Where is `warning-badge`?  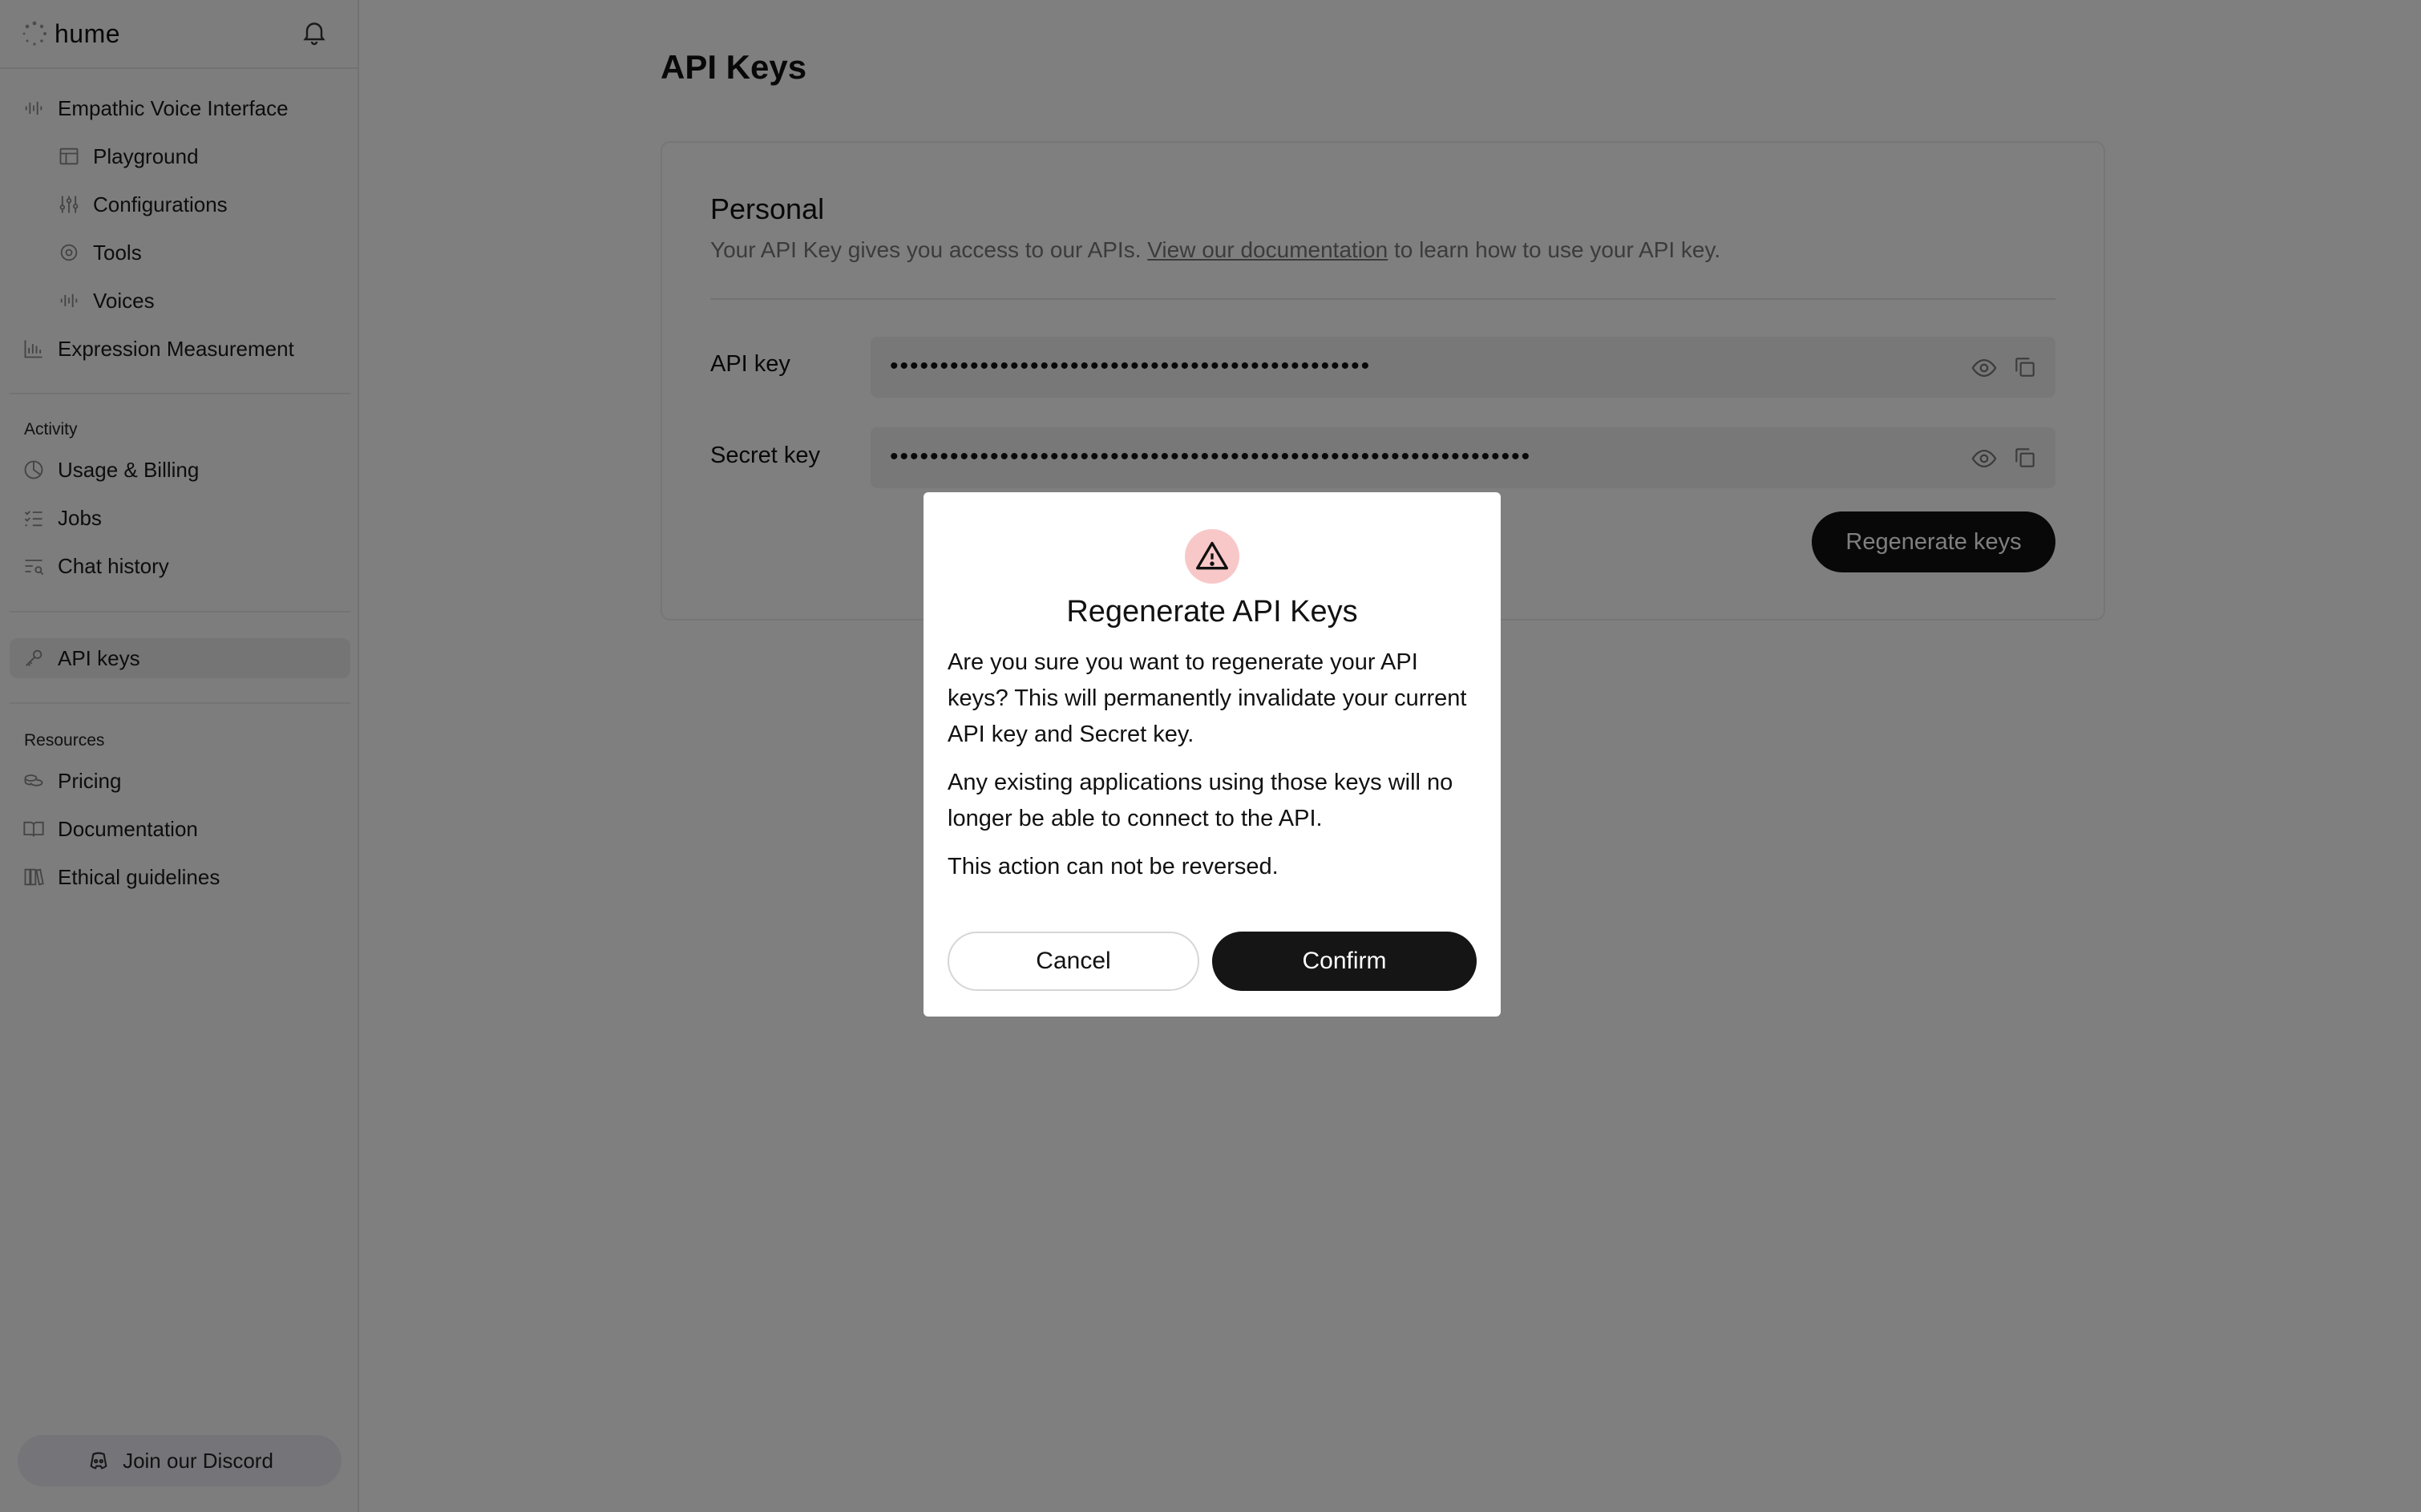
warning-badge is located at coordinates (1212, 556).